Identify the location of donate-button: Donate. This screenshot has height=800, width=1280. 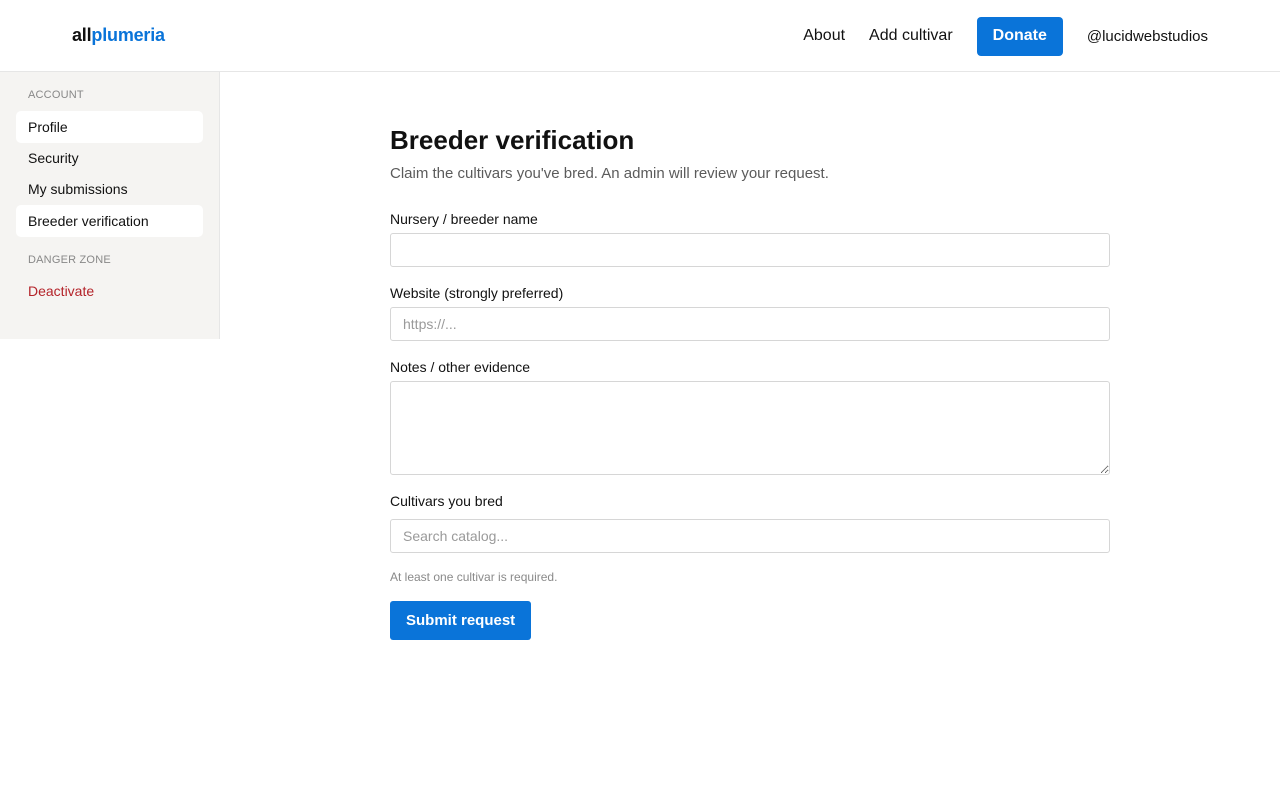
(1019, 36).